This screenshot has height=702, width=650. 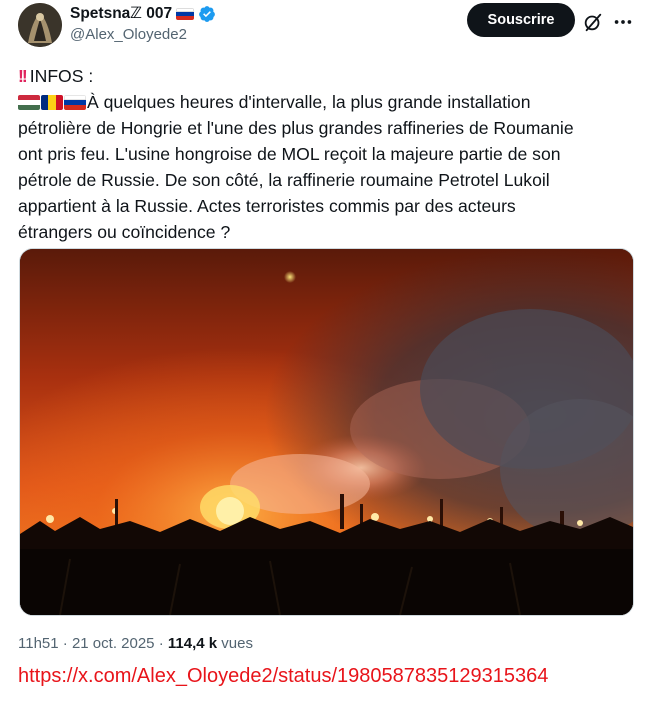 What do you see at coordinates (207, 13) in the screenshot?
I see `verified-badge-icon` at bounding box center [207, 13].